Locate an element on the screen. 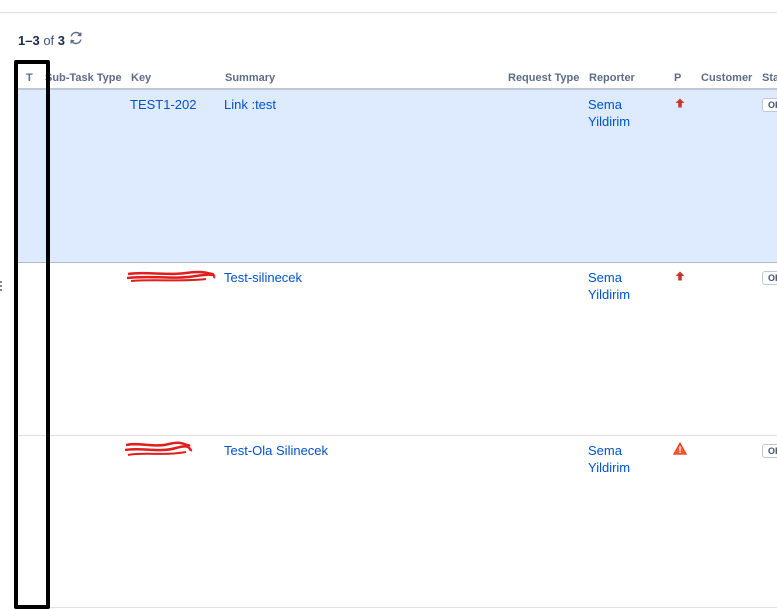 The image size is (777, 610). annotation-highlight-box is located at coordinates (32, 334).